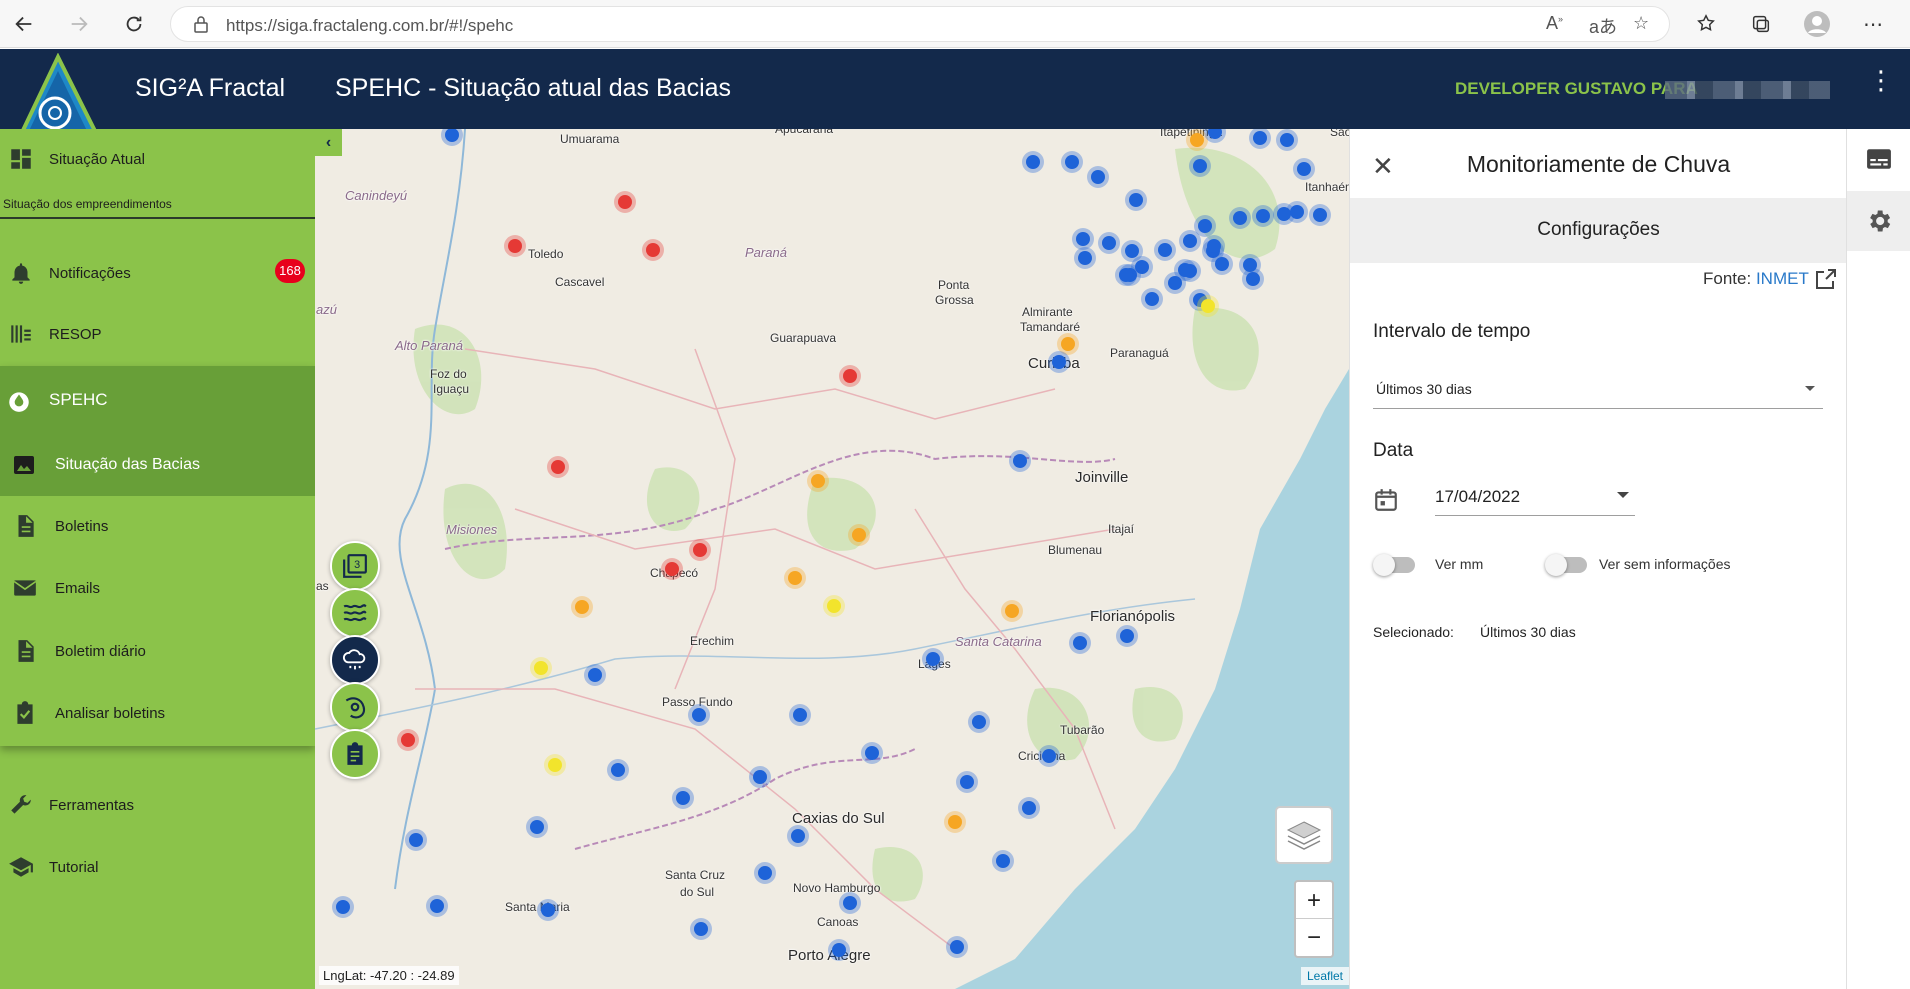 The image size is (1910, 989). I want to click on map-fab-filter-3: 3, so click(355, 566).